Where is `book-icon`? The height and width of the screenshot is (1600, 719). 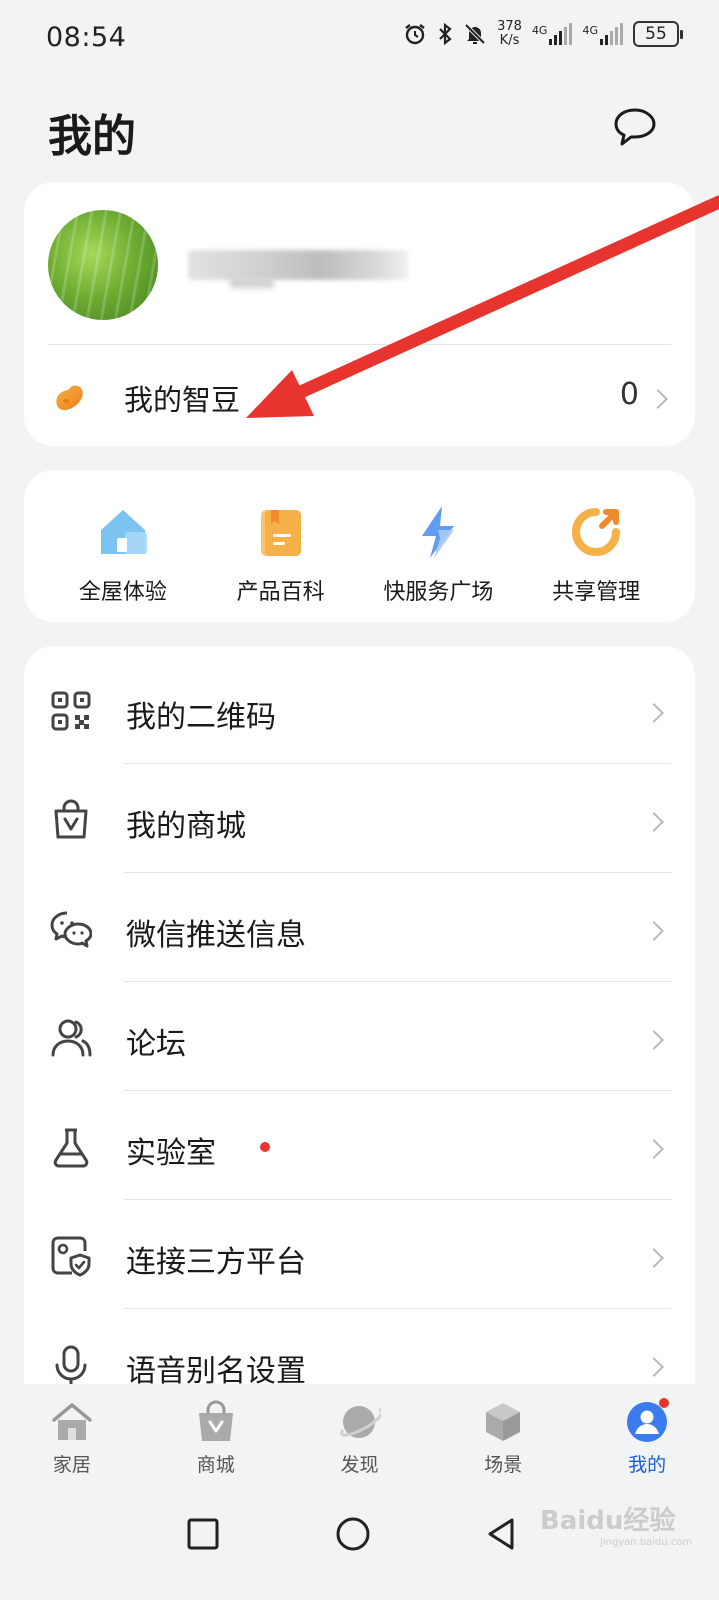
book-icon is located at coordinates (280, 533).